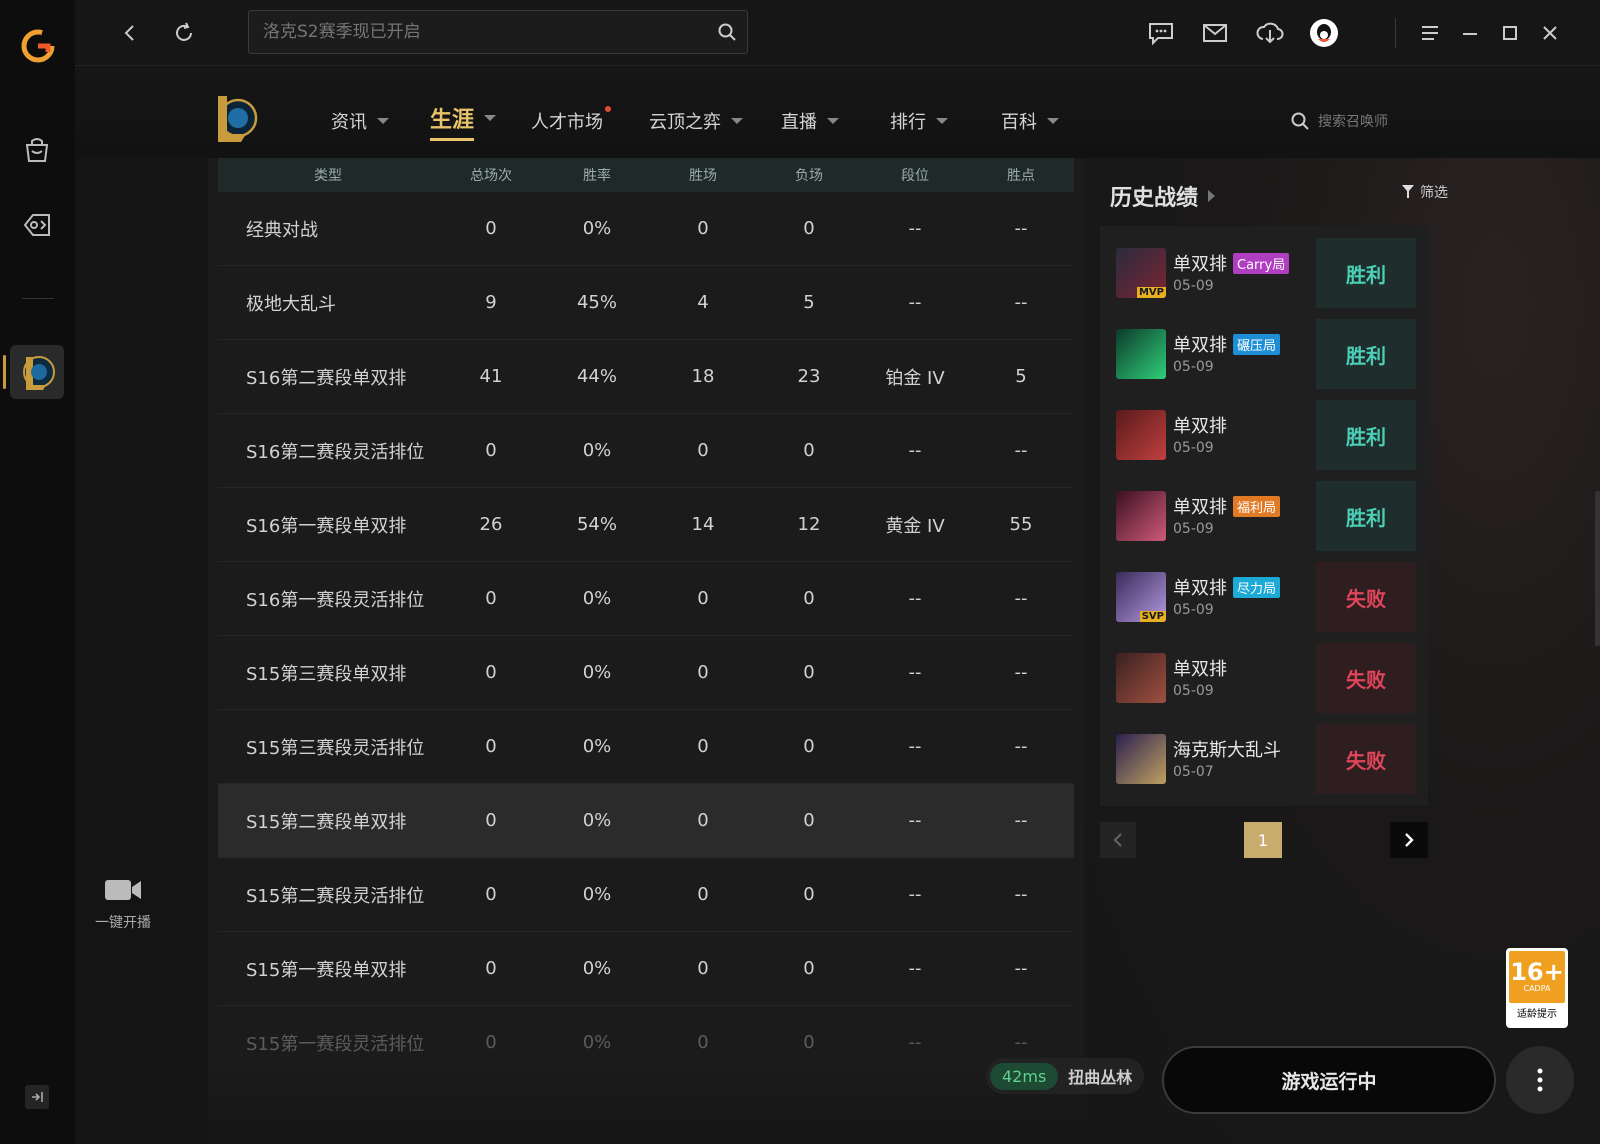 The width and height of the screenshot is (1600, 1144). I want to click on search-icon, so click(727, 34).